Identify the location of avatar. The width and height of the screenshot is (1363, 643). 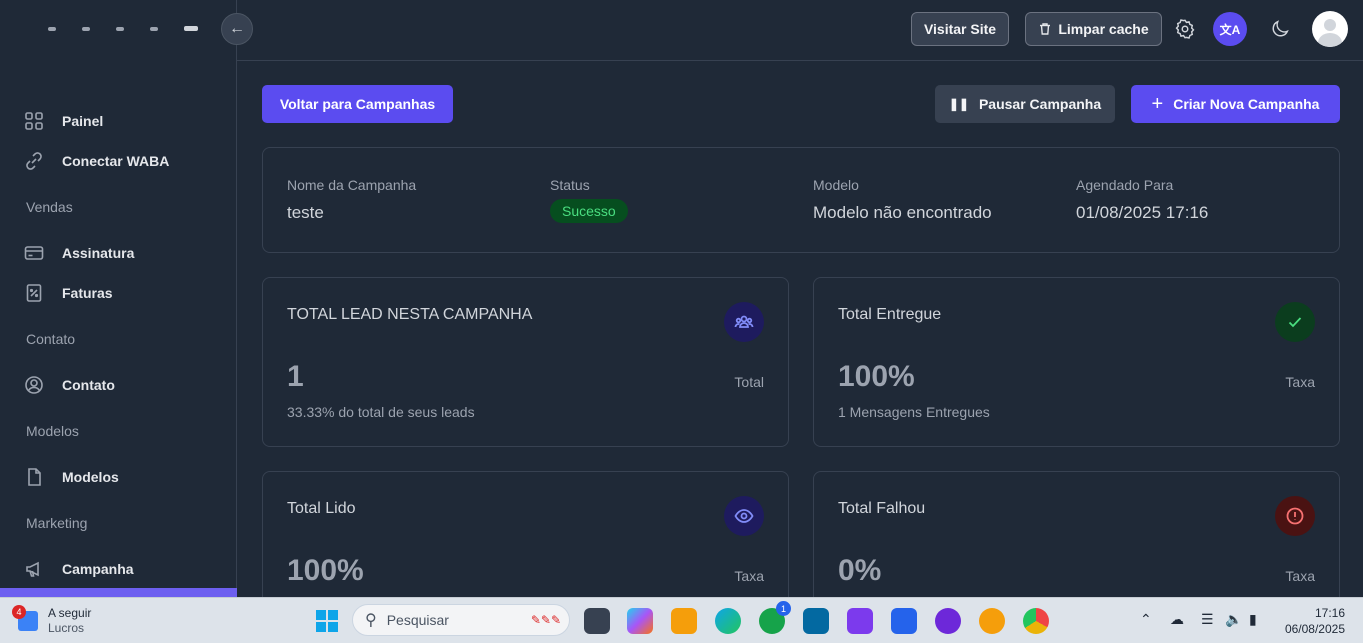
(1330, 29).